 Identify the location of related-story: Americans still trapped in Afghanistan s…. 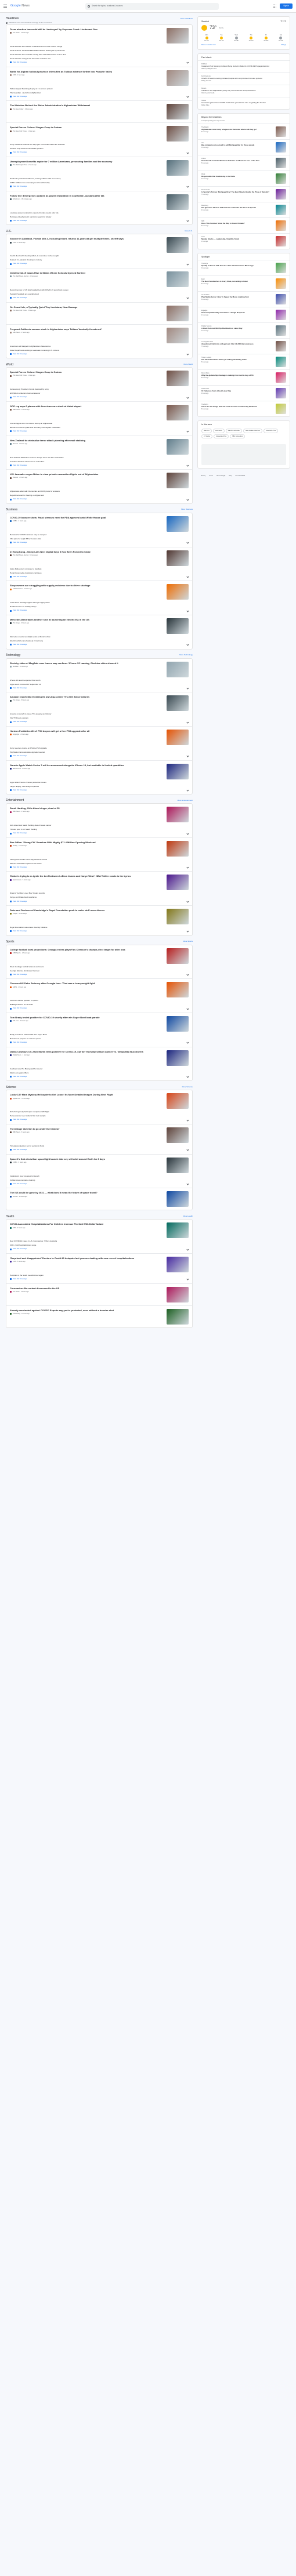
(99, 346).